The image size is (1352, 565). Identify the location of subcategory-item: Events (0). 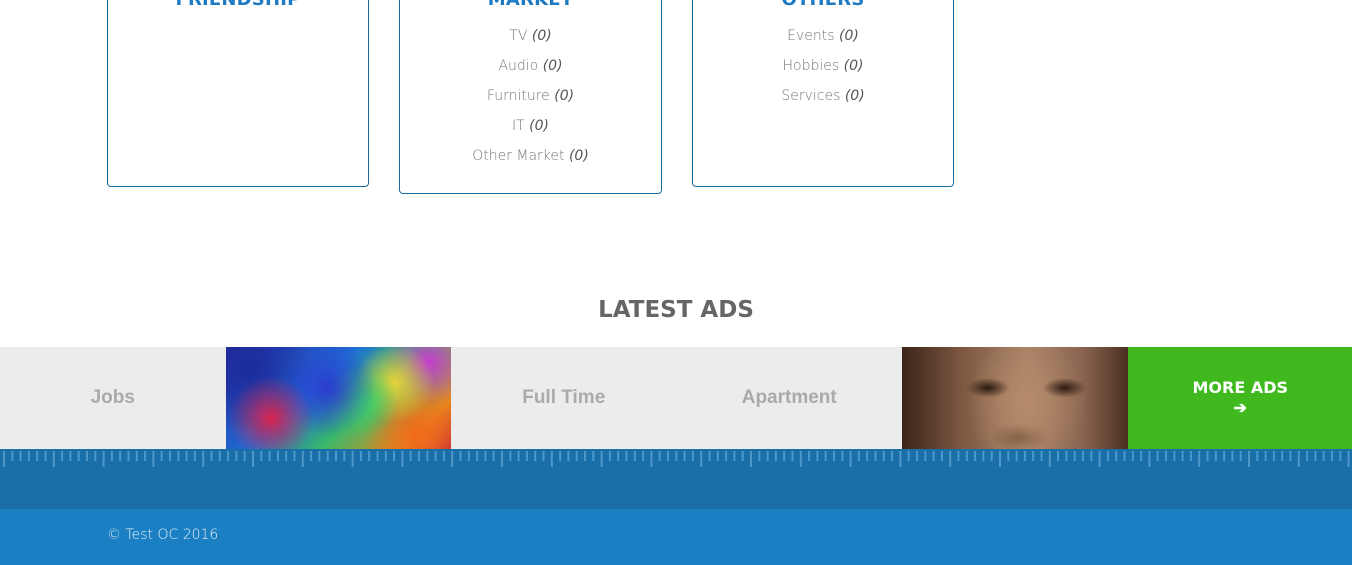
(823, 42).